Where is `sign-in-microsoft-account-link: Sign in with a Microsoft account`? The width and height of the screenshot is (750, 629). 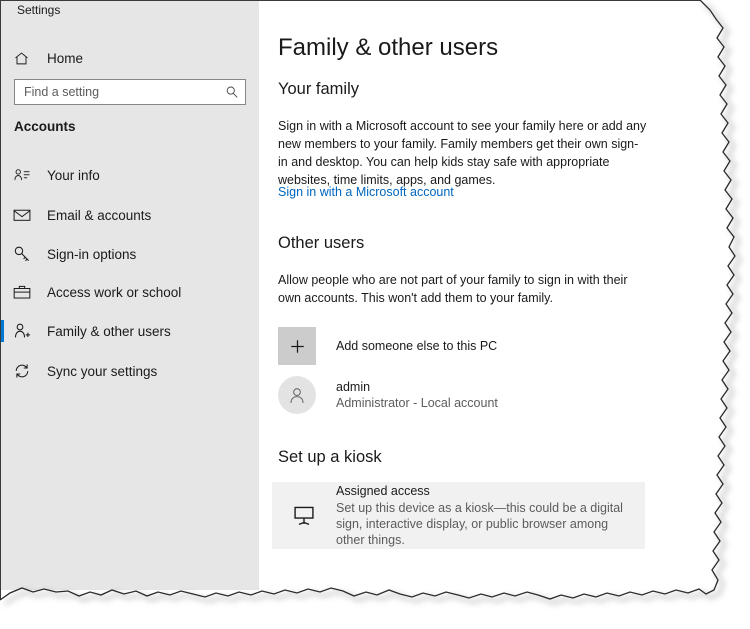 sign-in-microsoft-account-link: Sign in with a Microsoft account is located at coordinates (366, 192).